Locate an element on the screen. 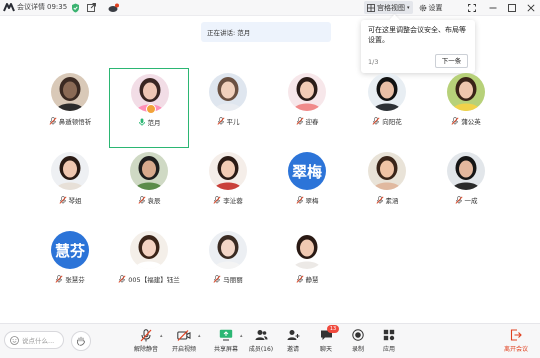  participant-tile: 翠梅 翠梅 is located at coordinates (307, 187).